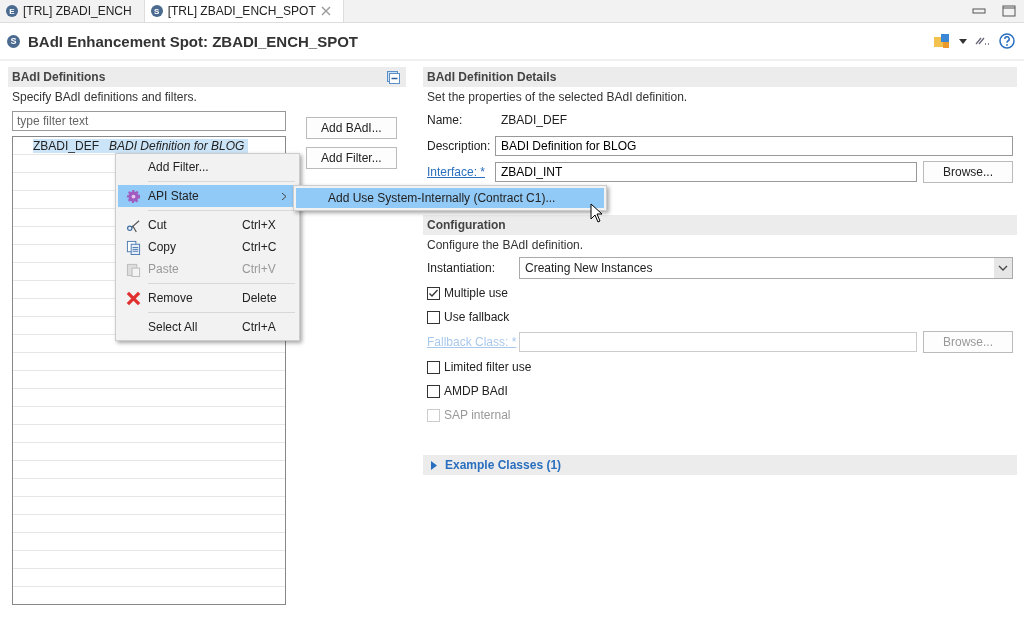  What do you see at coordinates (13, 41) in the screenshot?
I see `spot-icon: S` at bounding box center [13, 41].